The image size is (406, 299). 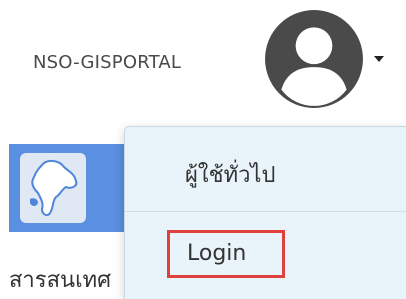 I want to click on background-text: สารสนเทศ, so click(x=60, y=280).